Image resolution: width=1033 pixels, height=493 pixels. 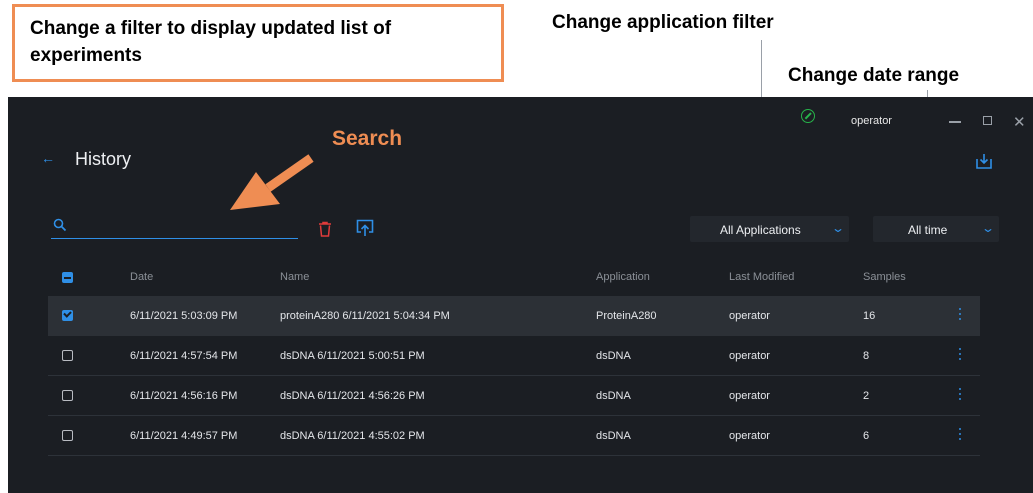 What do you see at coordinates (955, 122) in the screenshot?
I see `minimize-icon` at bounding box center [955, 122].